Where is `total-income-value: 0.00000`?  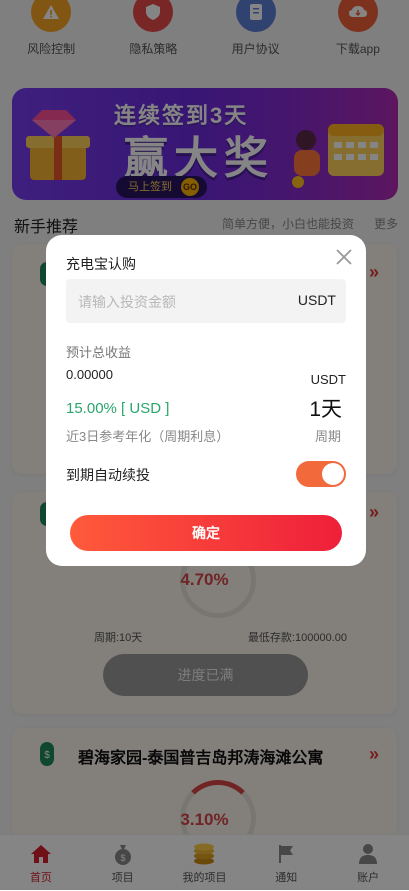 total-income-value: 0.00000 is located at coordinates (89, 374).